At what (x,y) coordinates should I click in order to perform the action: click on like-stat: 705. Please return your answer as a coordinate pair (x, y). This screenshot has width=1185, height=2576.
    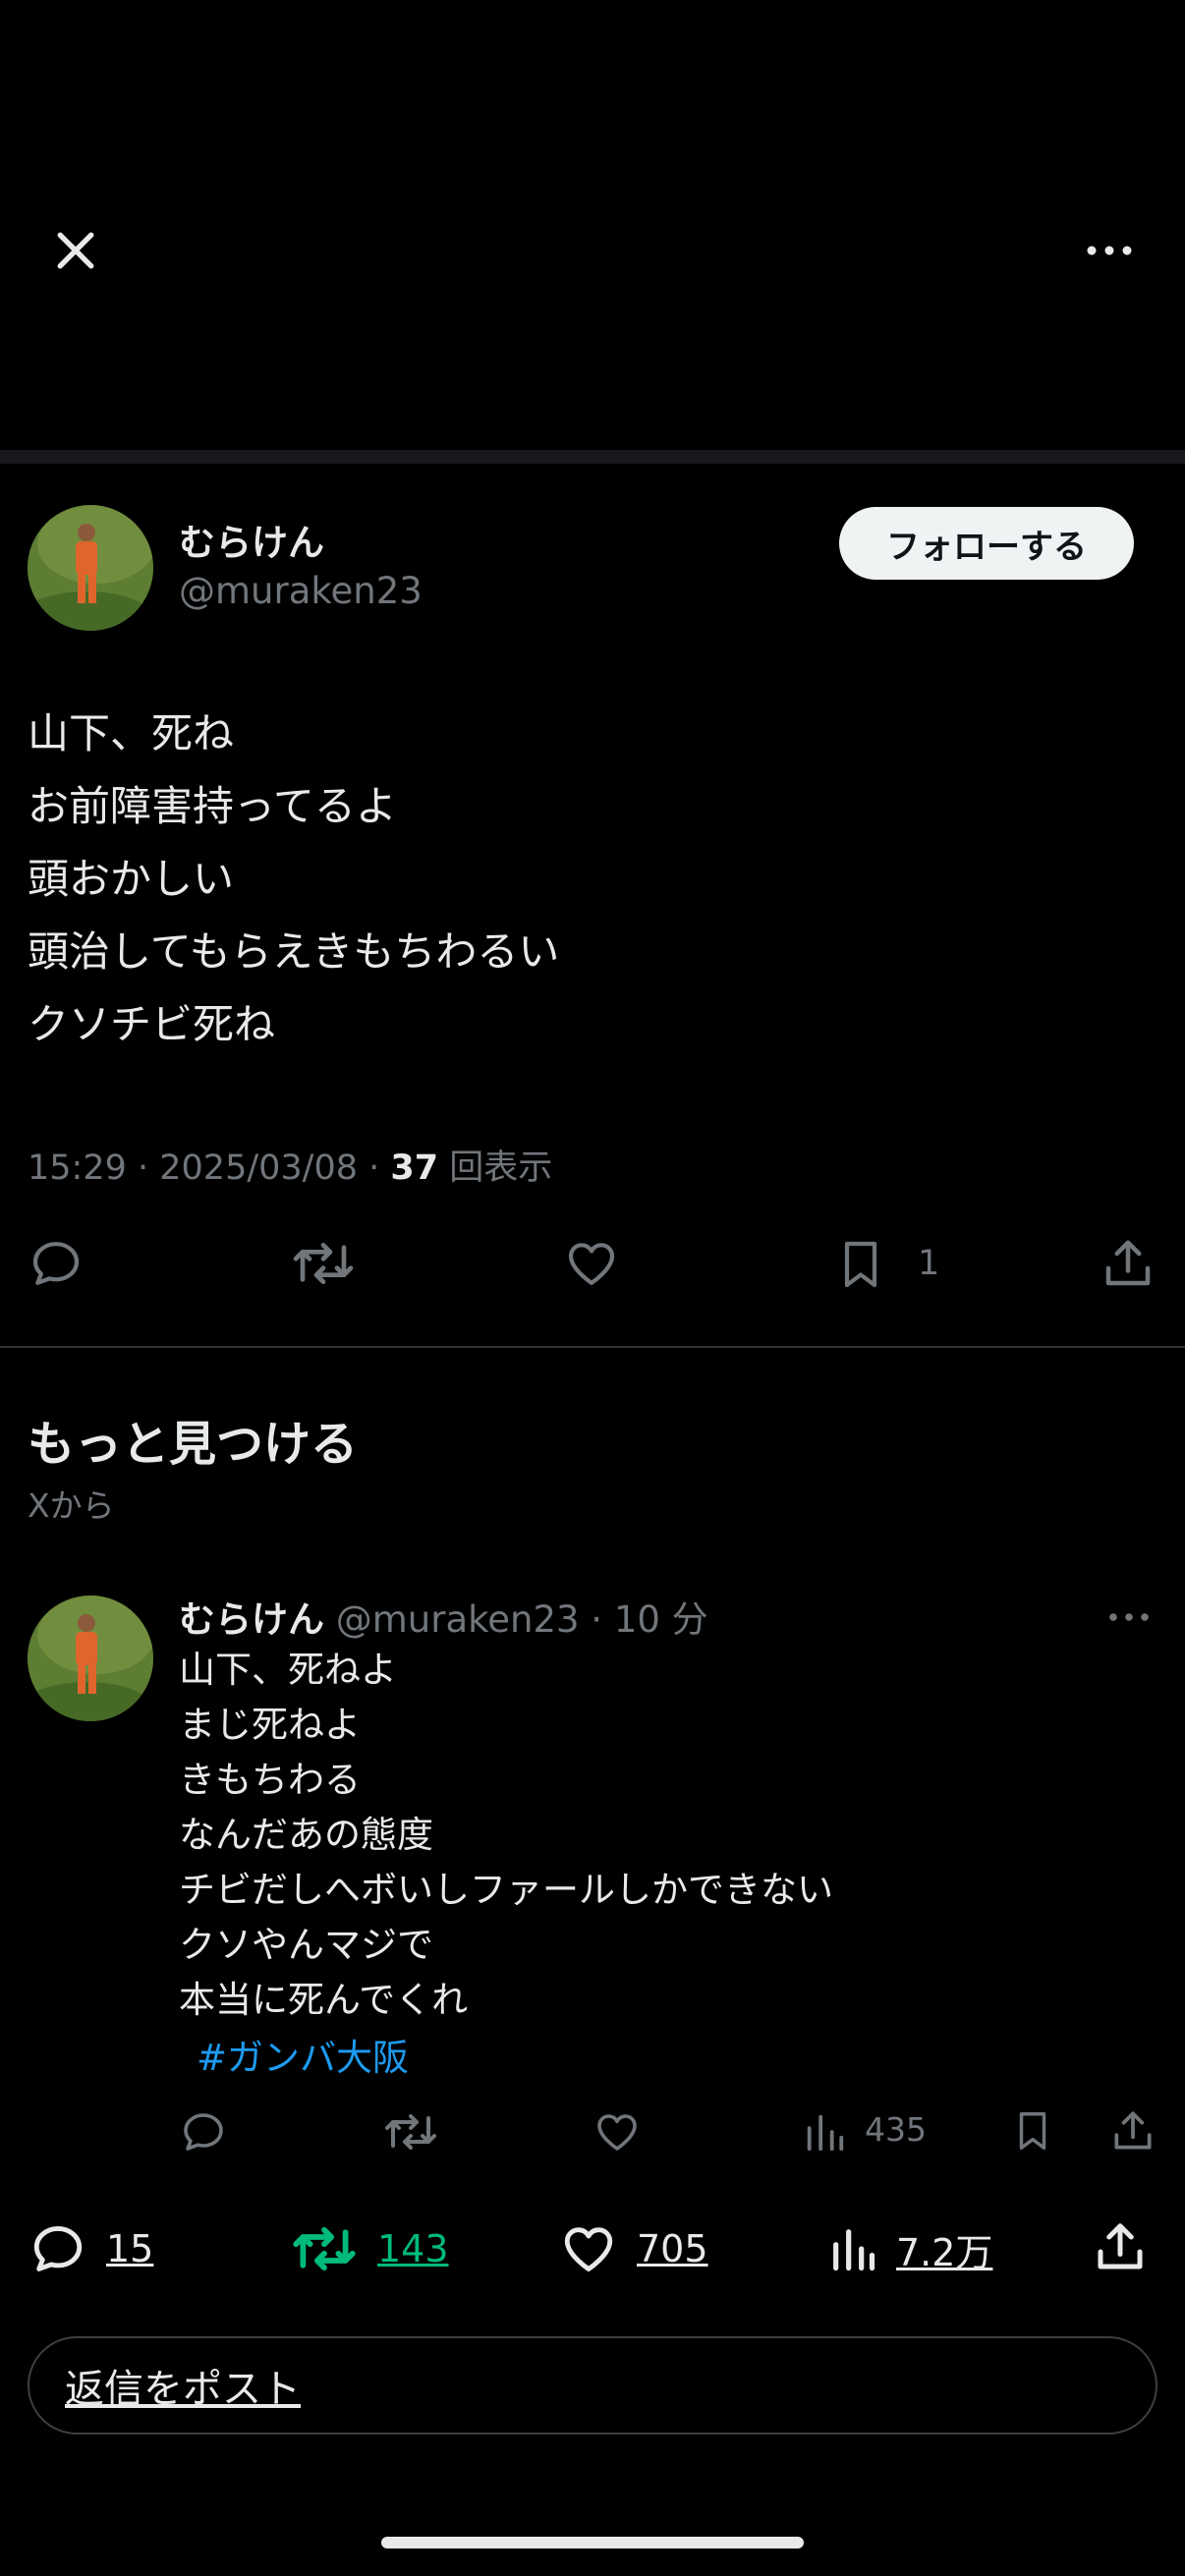
    Looking at the image, I should click on (633, 2248).